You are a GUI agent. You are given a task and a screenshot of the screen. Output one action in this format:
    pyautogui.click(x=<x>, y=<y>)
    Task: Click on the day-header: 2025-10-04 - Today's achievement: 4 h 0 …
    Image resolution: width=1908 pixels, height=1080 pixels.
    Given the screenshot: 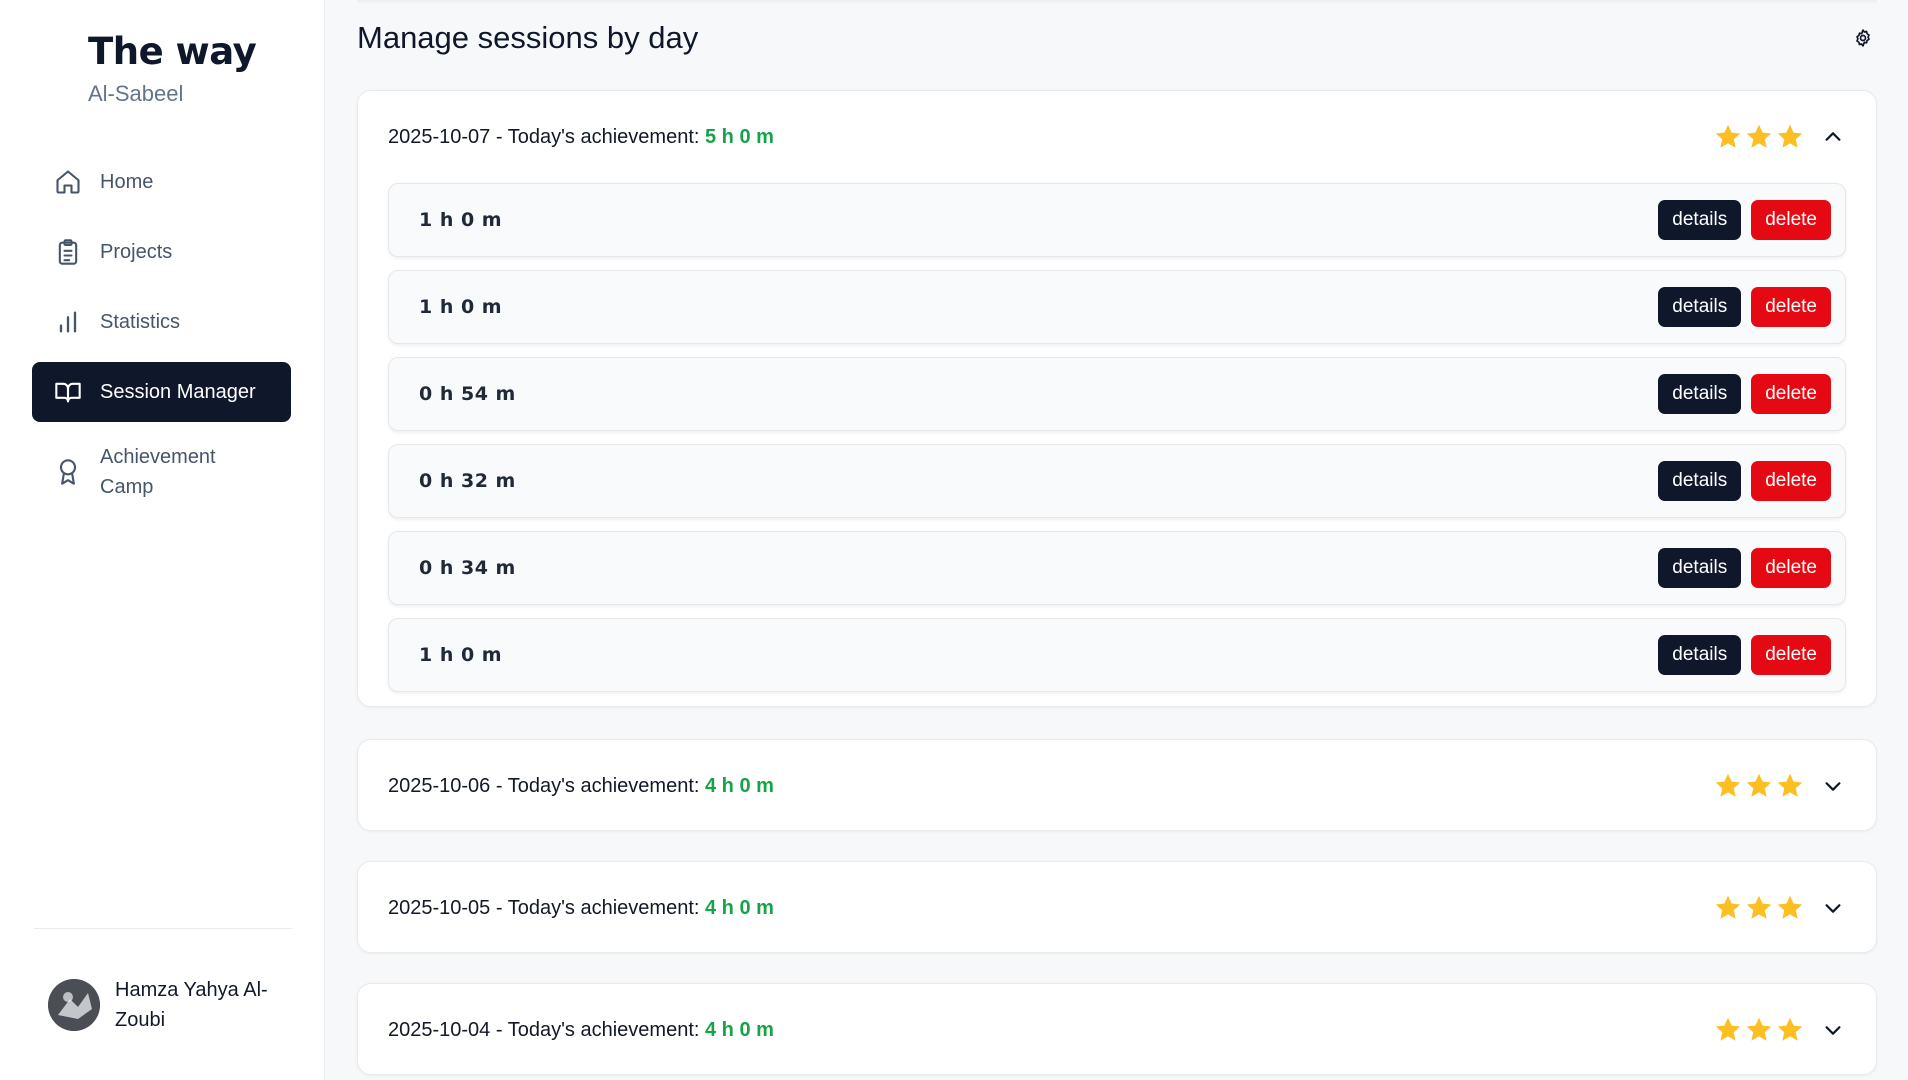 What is the action you would take?
    pyautogui.click(x=1117, y=1030)
    